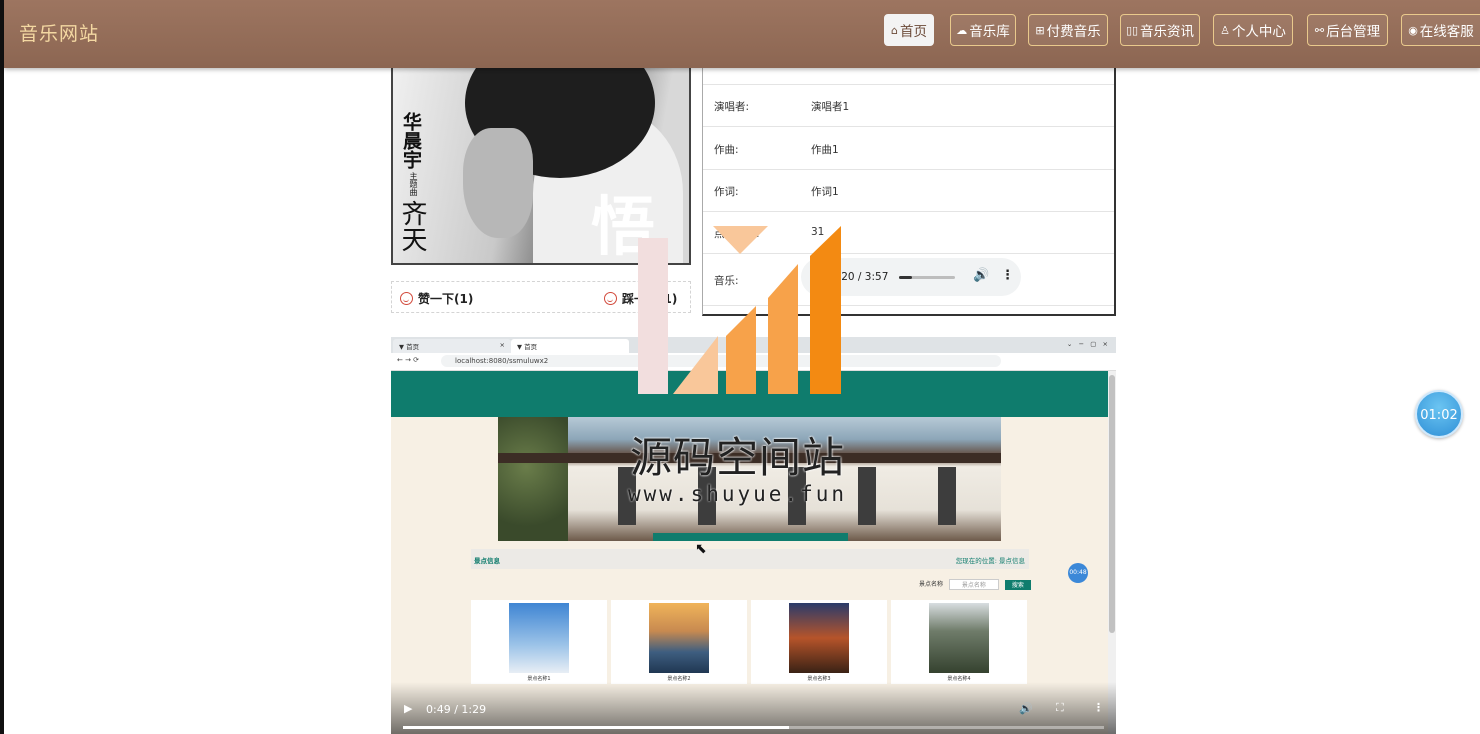 The width and height of the screenshot is (1480, 734). I want to click on nav-label: 个人中心, so click(1258, 32).